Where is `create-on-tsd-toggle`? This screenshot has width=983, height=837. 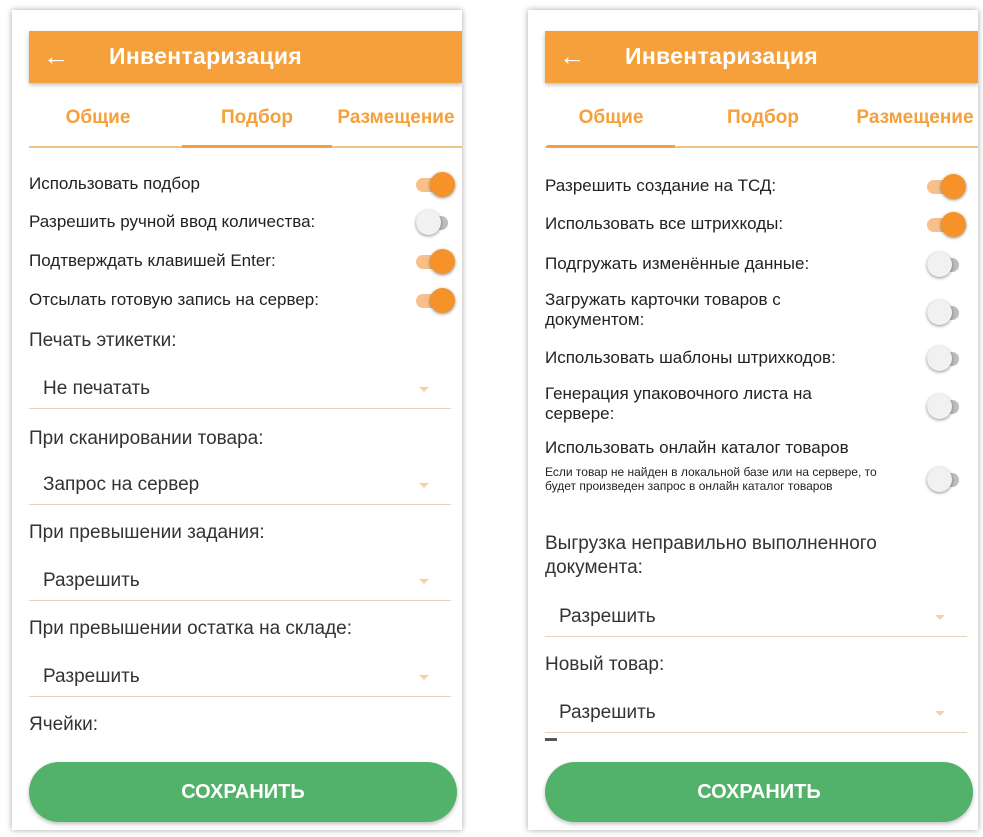 create-on-tsd-toggle is located at coordinates (946, 186).